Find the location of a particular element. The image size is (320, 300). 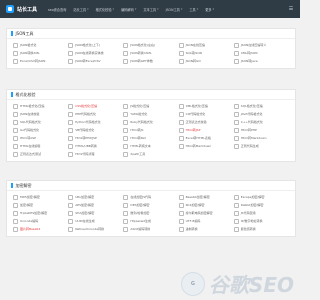

tool-link: XML转JSON is located at coordinates (261, 53).